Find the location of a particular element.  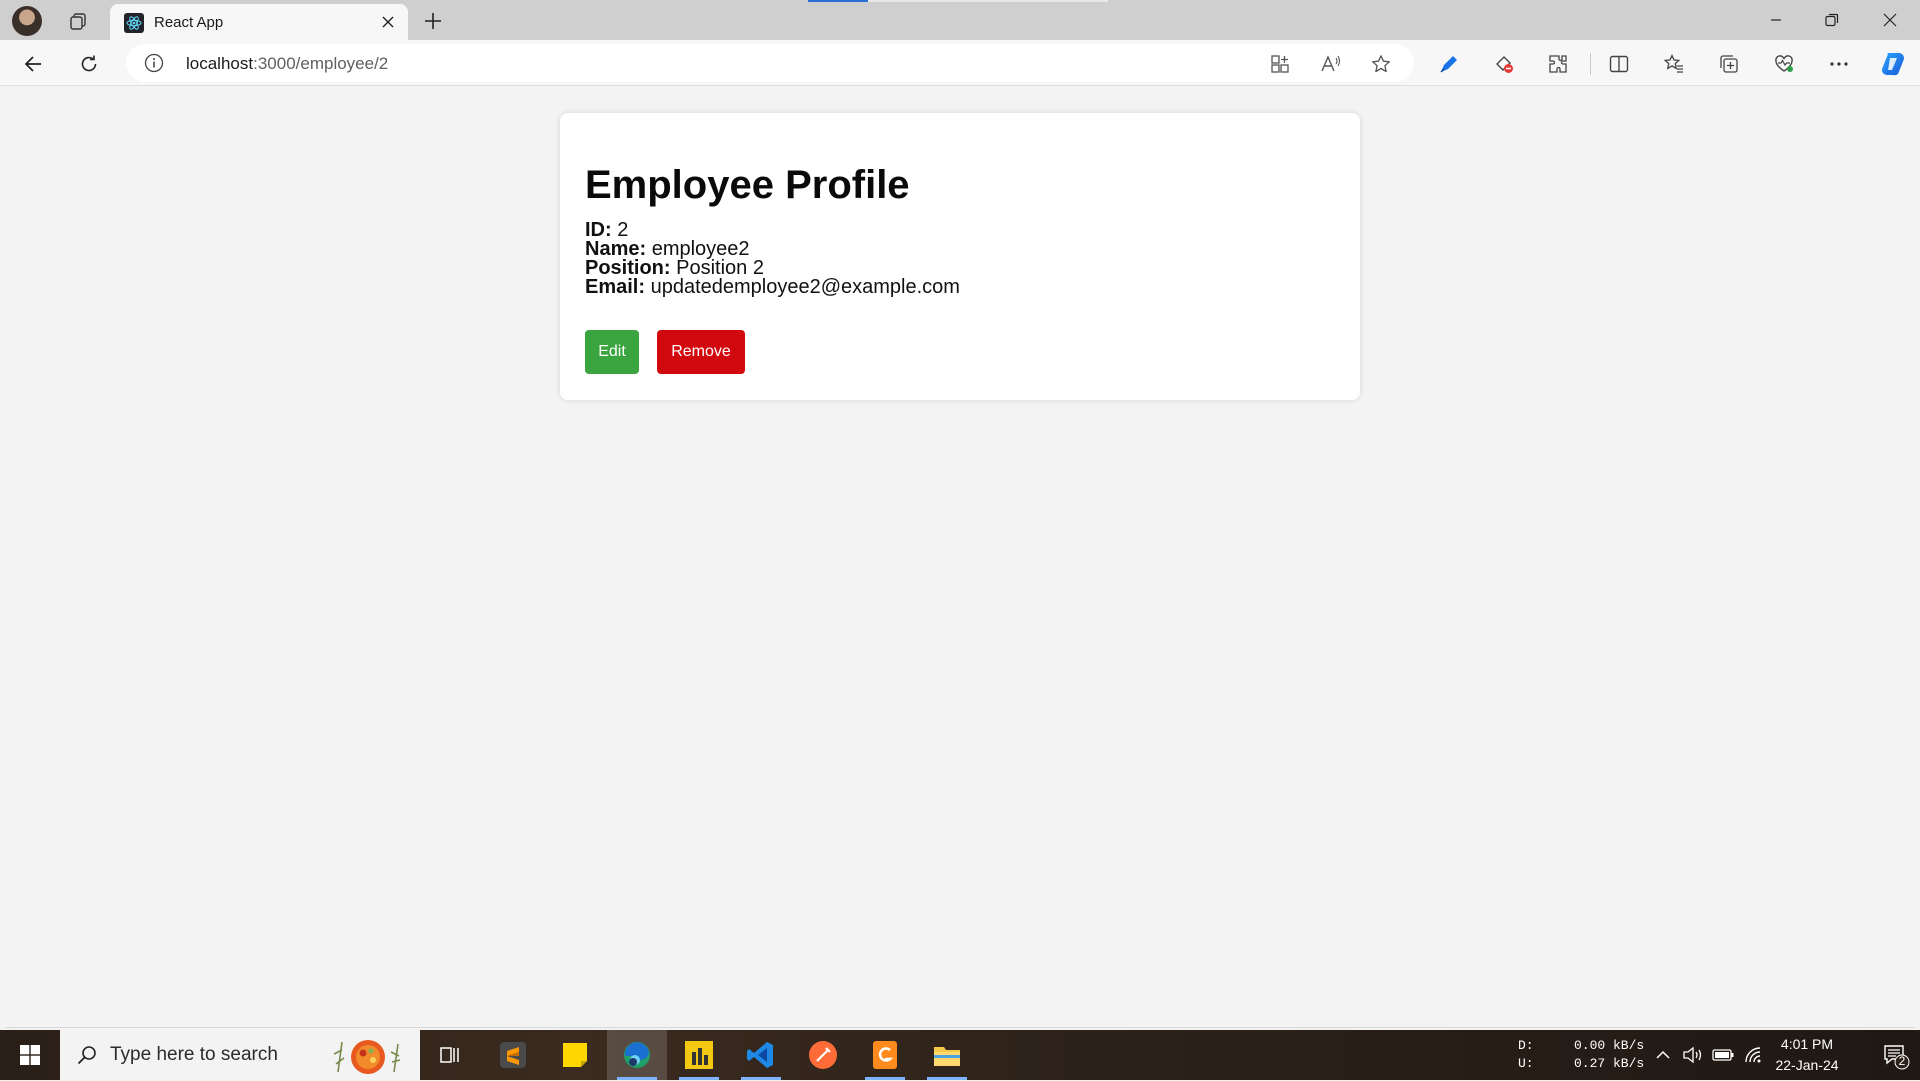

system-clock: 4:01 PM 22-Jan-24 is located at coordinates (1807, 1055).